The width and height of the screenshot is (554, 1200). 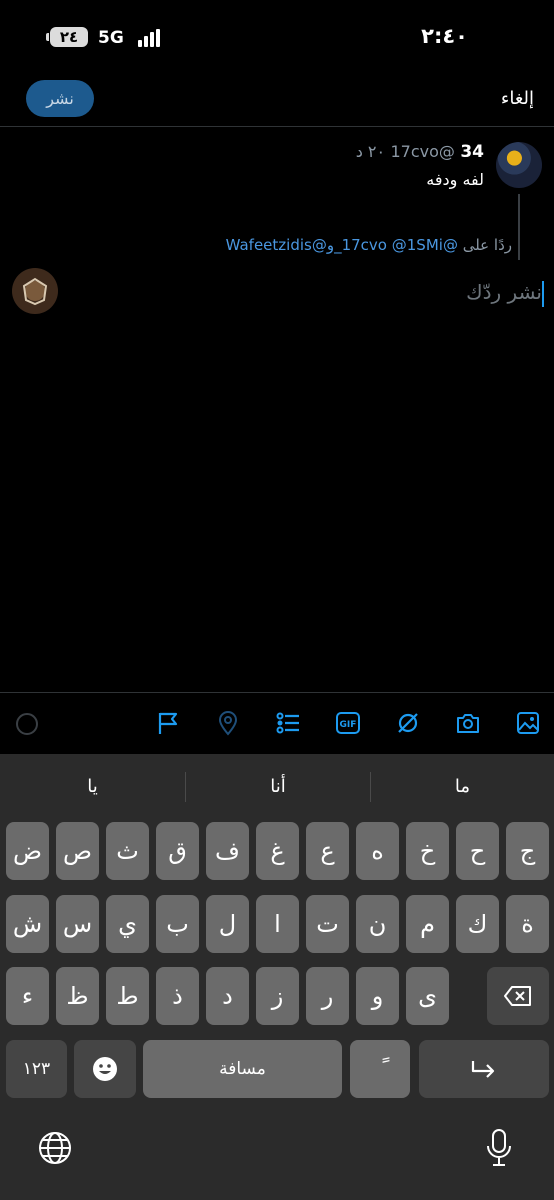 I want to click on mic-icon, so click(x=499, y=1150).